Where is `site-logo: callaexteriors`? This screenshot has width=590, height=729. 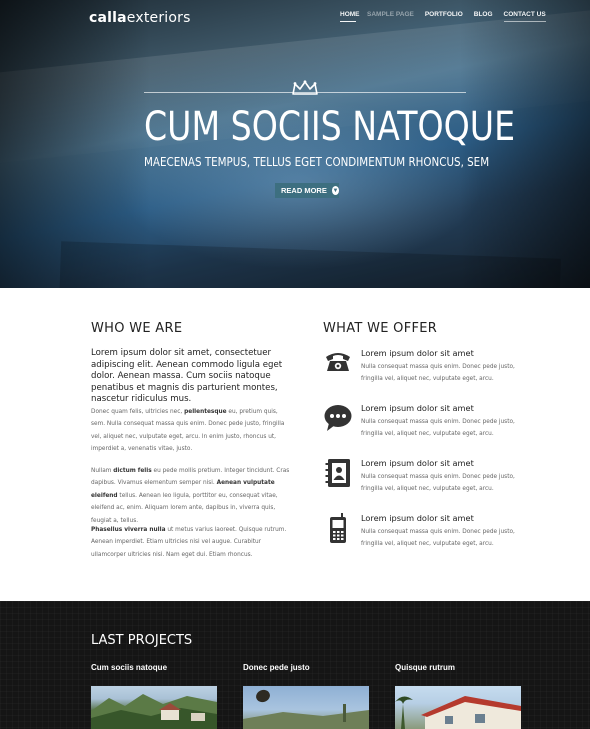
site-logo: callaexteriors is located at coordinates (140, 18).